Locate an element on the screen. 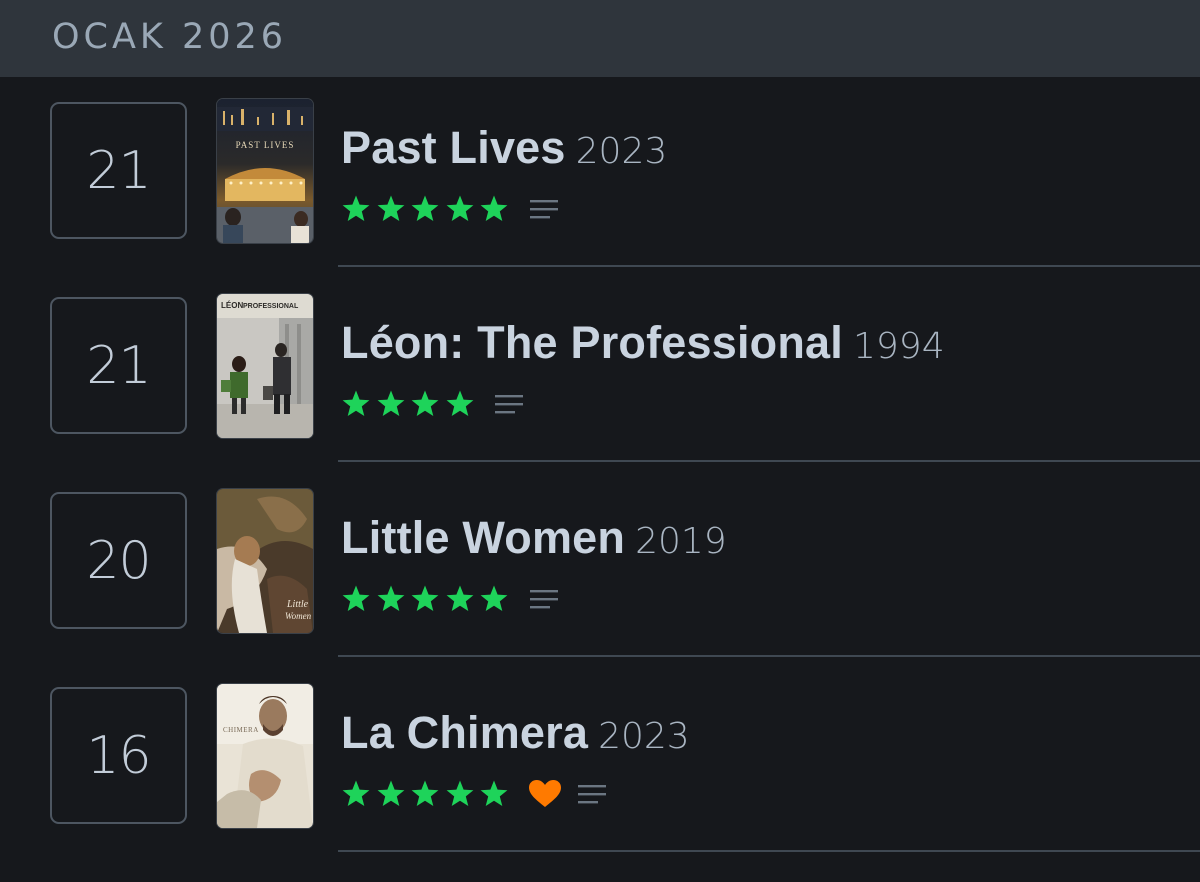 The width and height of the screenshot is (1200, 882). svg-text: Women is located at coordinates (298, 616).